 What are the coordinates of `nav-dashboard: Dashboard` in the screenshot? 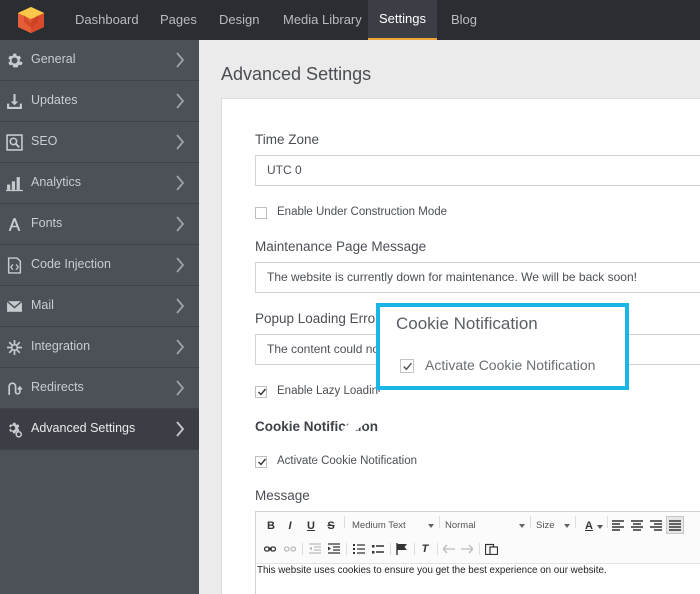 It's located at (107, 20).